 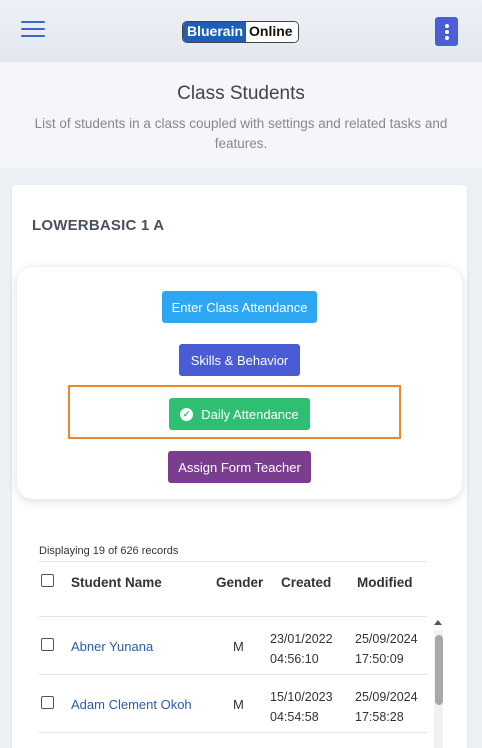 I want to click on class-name: LOWERBASIC 1 A, so click(x=98, y=225).